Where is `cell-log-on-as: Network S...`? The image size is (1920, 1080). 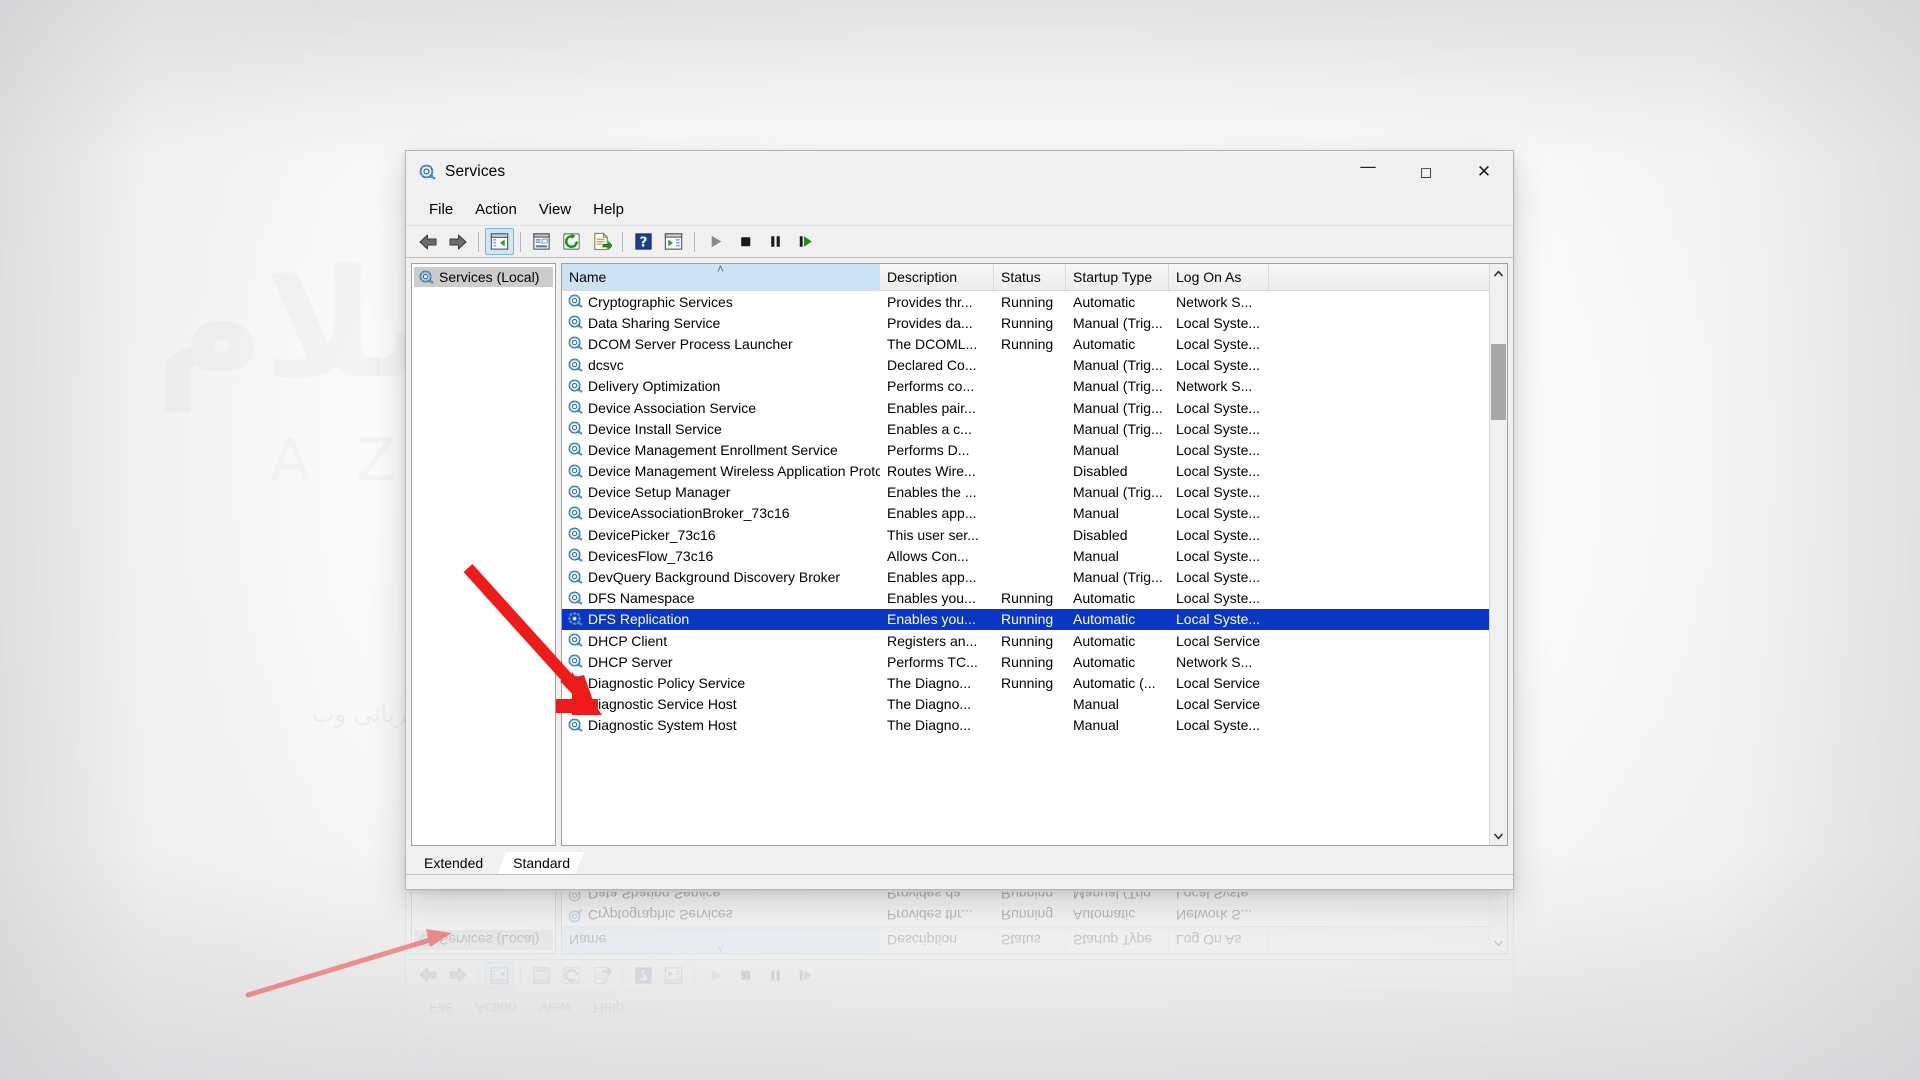
cell-log-on-as: Network S... is located at coordinates (1214, 661).